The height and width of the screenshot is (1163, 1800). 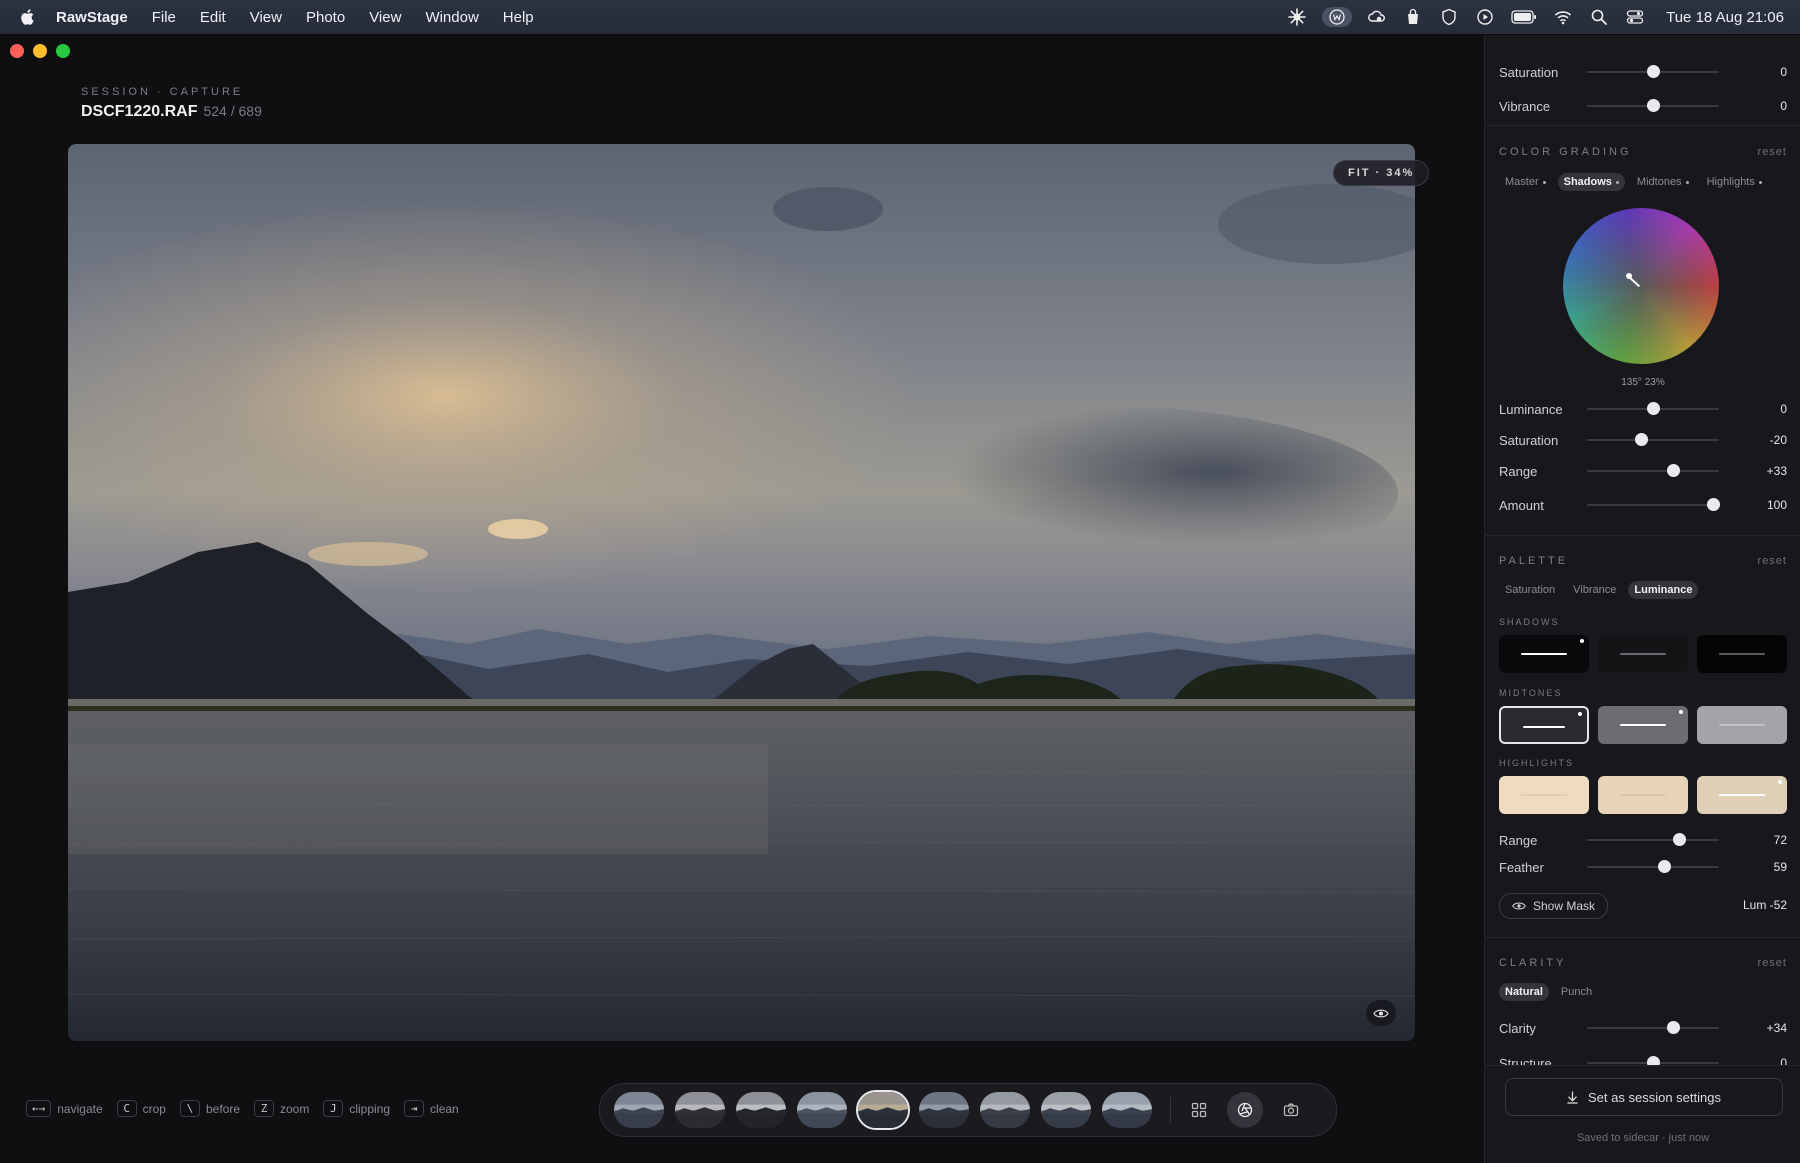 What do you see at coordinates (1377, 17) in the screenshot?
I see `cloud-sync-icon` at bounding box center [1377, 17].